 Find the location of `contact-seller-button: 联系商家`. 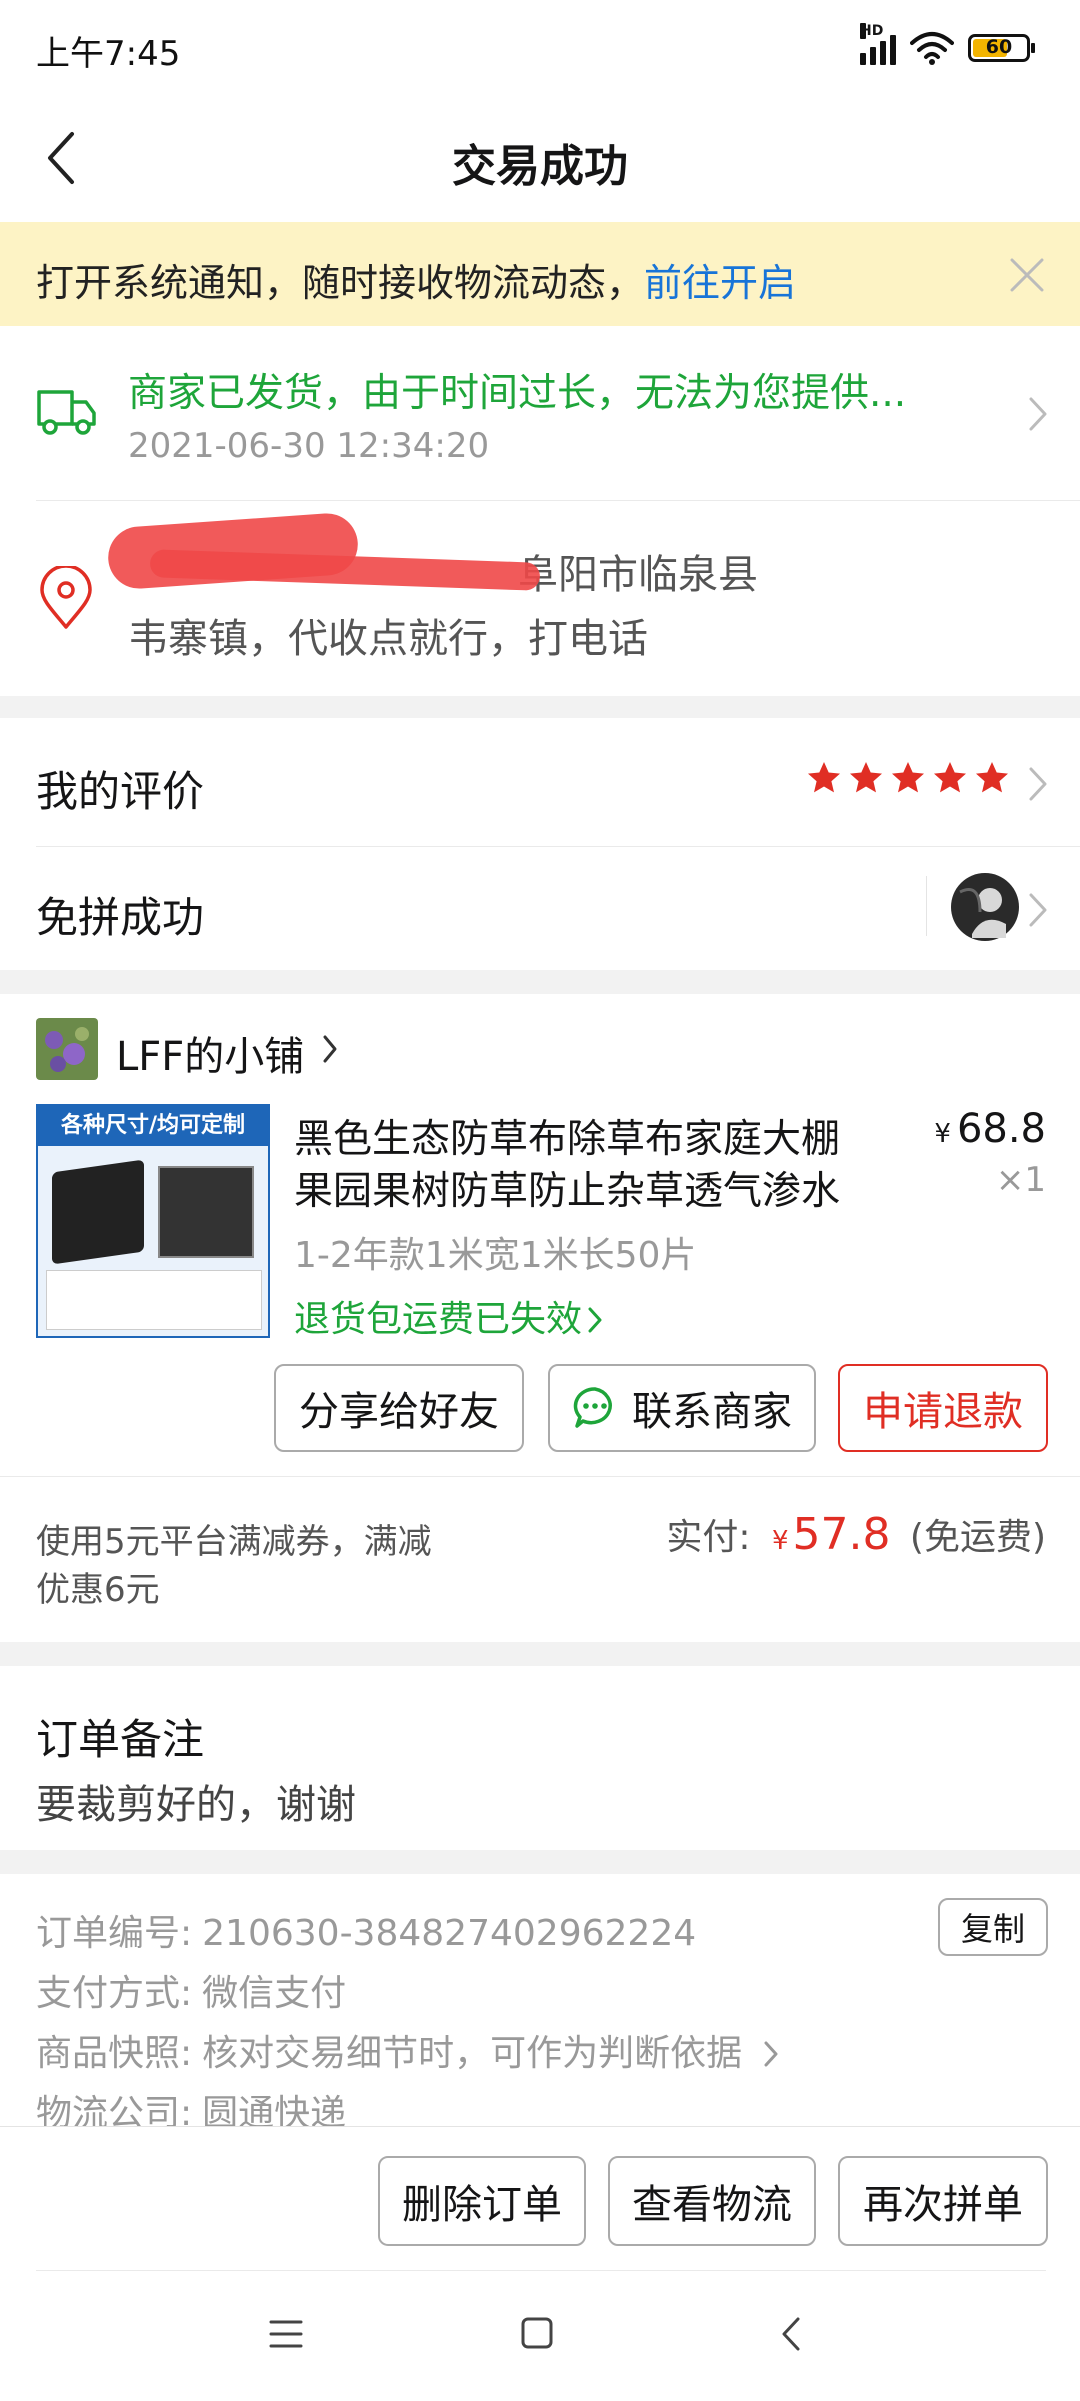

contact-seller-button: 联系商家 is located at coordinates (682, 1408).